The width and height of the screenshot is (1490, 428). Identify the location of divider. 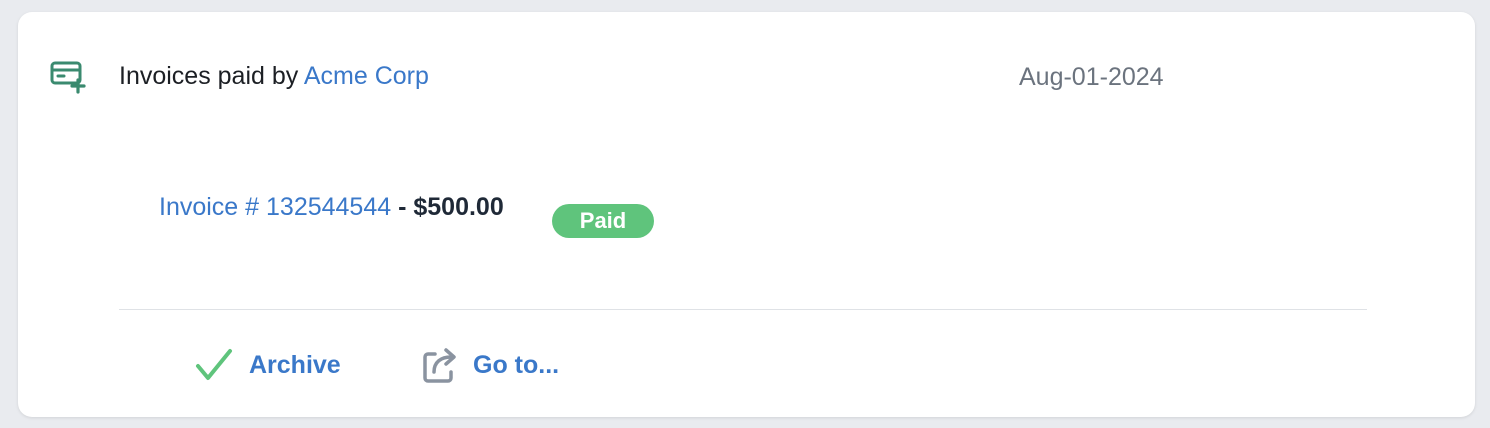
(743, 309).